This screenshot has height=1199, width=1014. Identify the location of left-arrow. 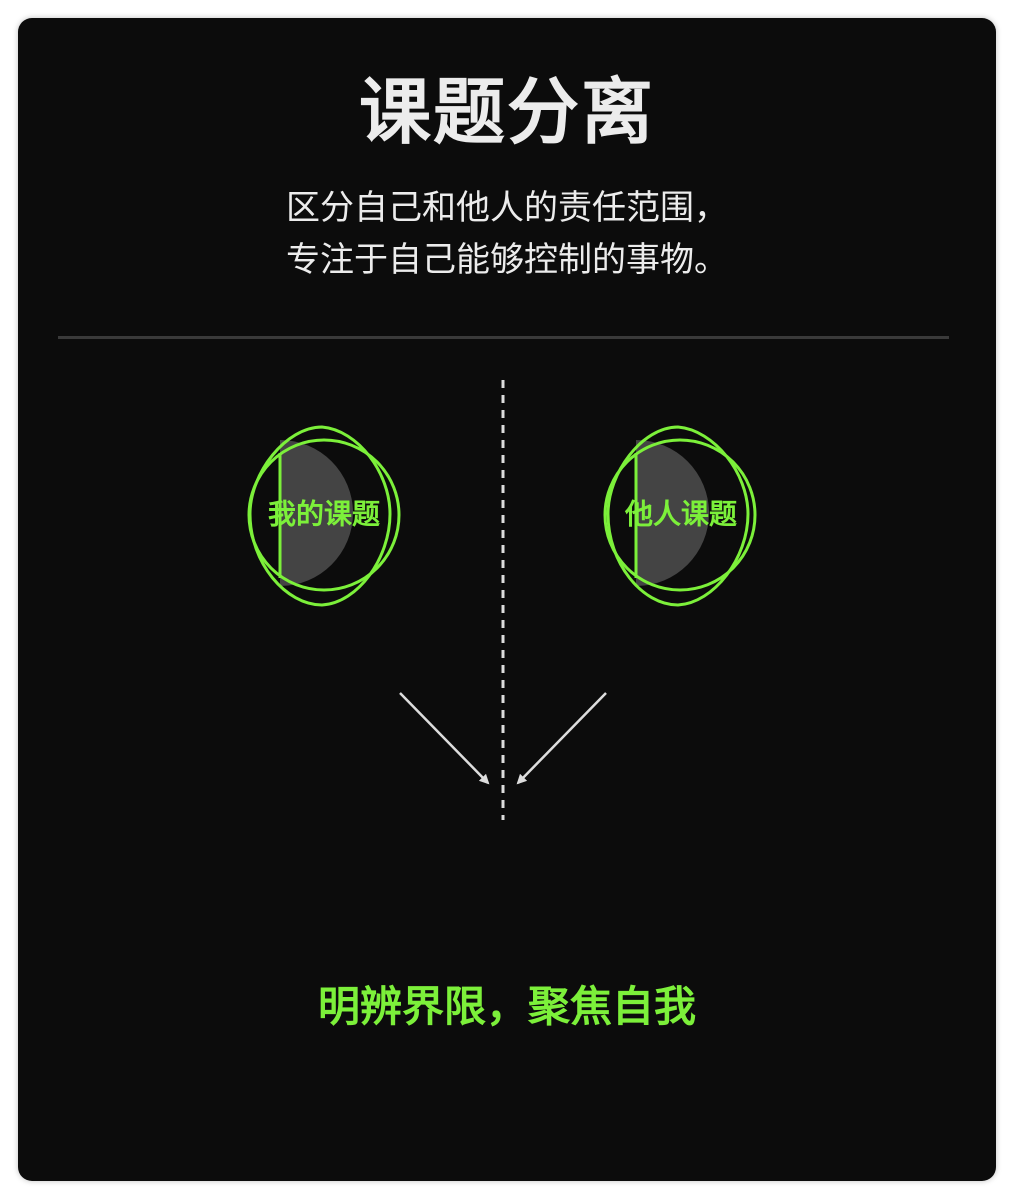
(444, 738).